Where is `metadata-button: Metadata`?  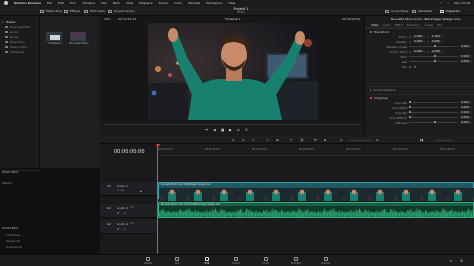 metadata-button: Metadata is located at coordinates (422, 11).